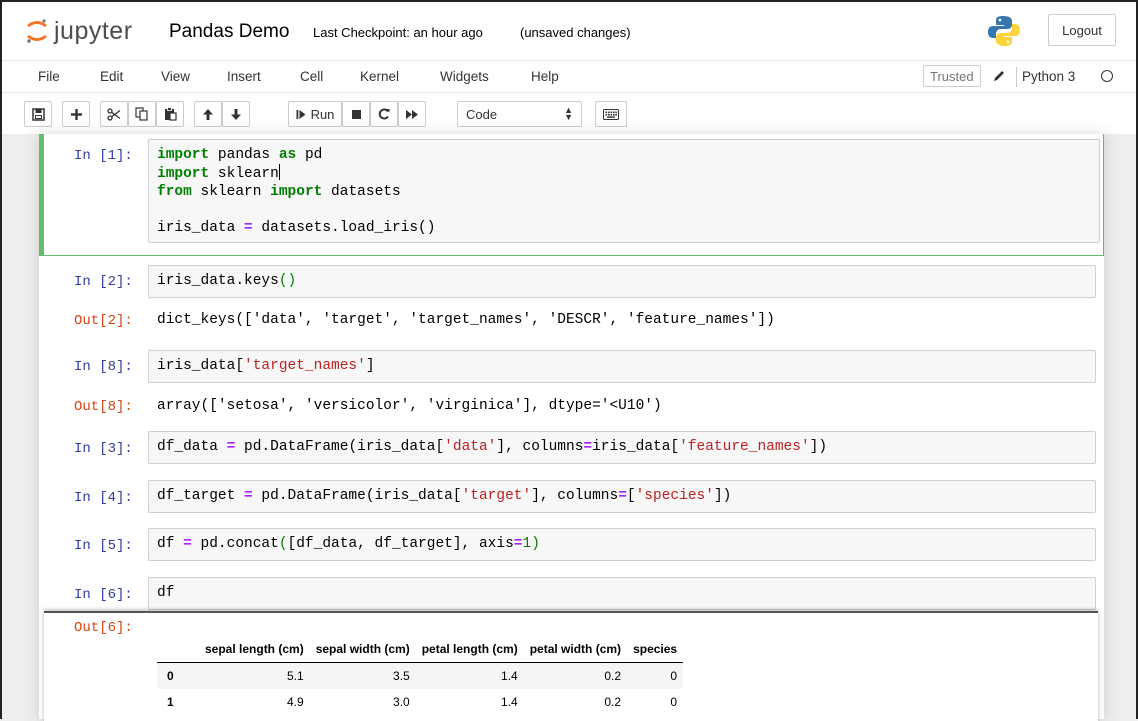 The width and height of the screenshot is (1138, 721). Describe the element at coordinates (1016, 77) in the screenshot. I see `kernel-separator` at that location.